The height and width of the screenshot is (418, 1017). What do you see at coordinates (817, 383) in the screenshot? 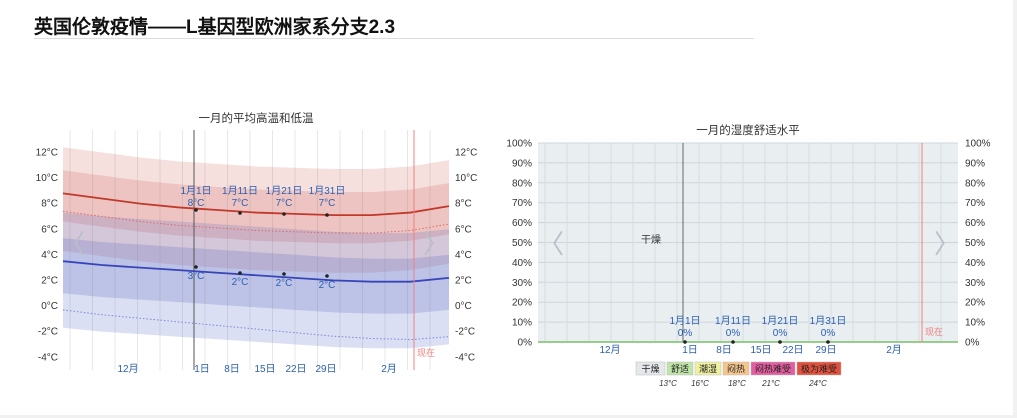
I see `legend-temp-label: 24°C` at bounding box center [817, 383].